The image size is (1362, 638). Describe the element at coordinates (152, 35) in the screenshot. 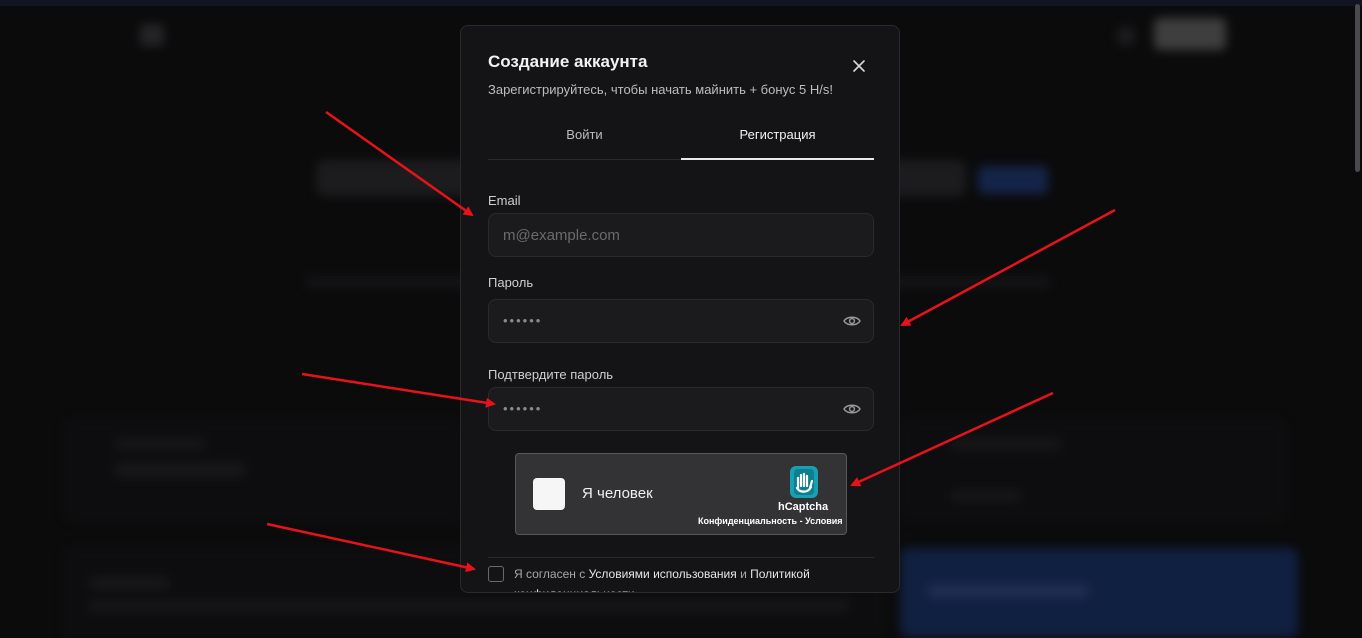

I see `bg-logo` at that location.